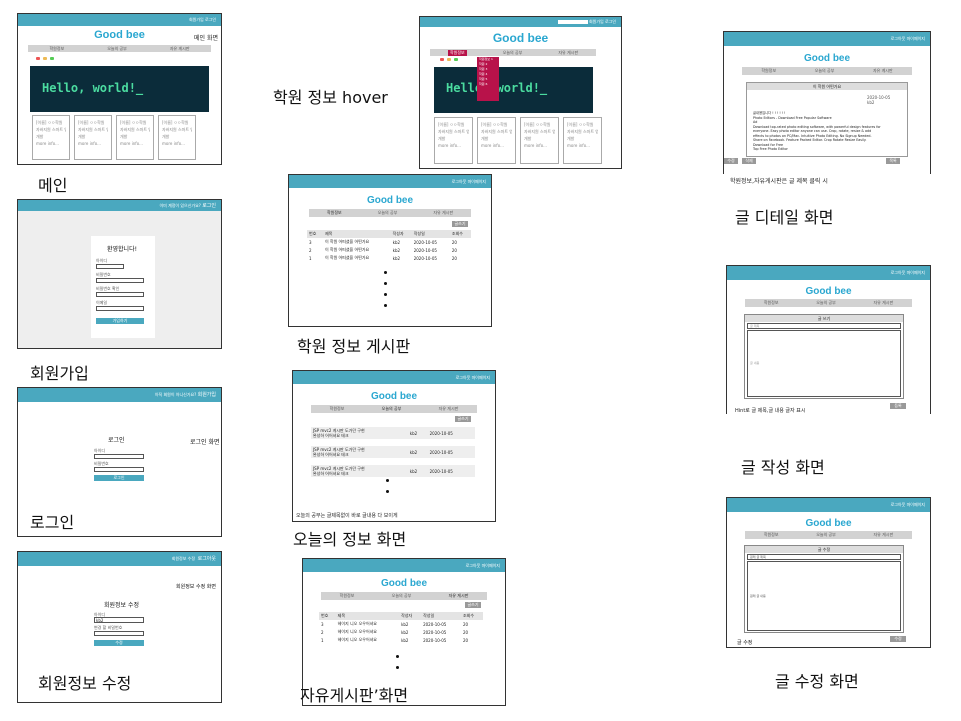  What do you see at coordinates (394, 409) in the screenshot?
I see `today-nav: 학원정보 오늘의 공부 자유 게시판` at bounding box center [394, 409].